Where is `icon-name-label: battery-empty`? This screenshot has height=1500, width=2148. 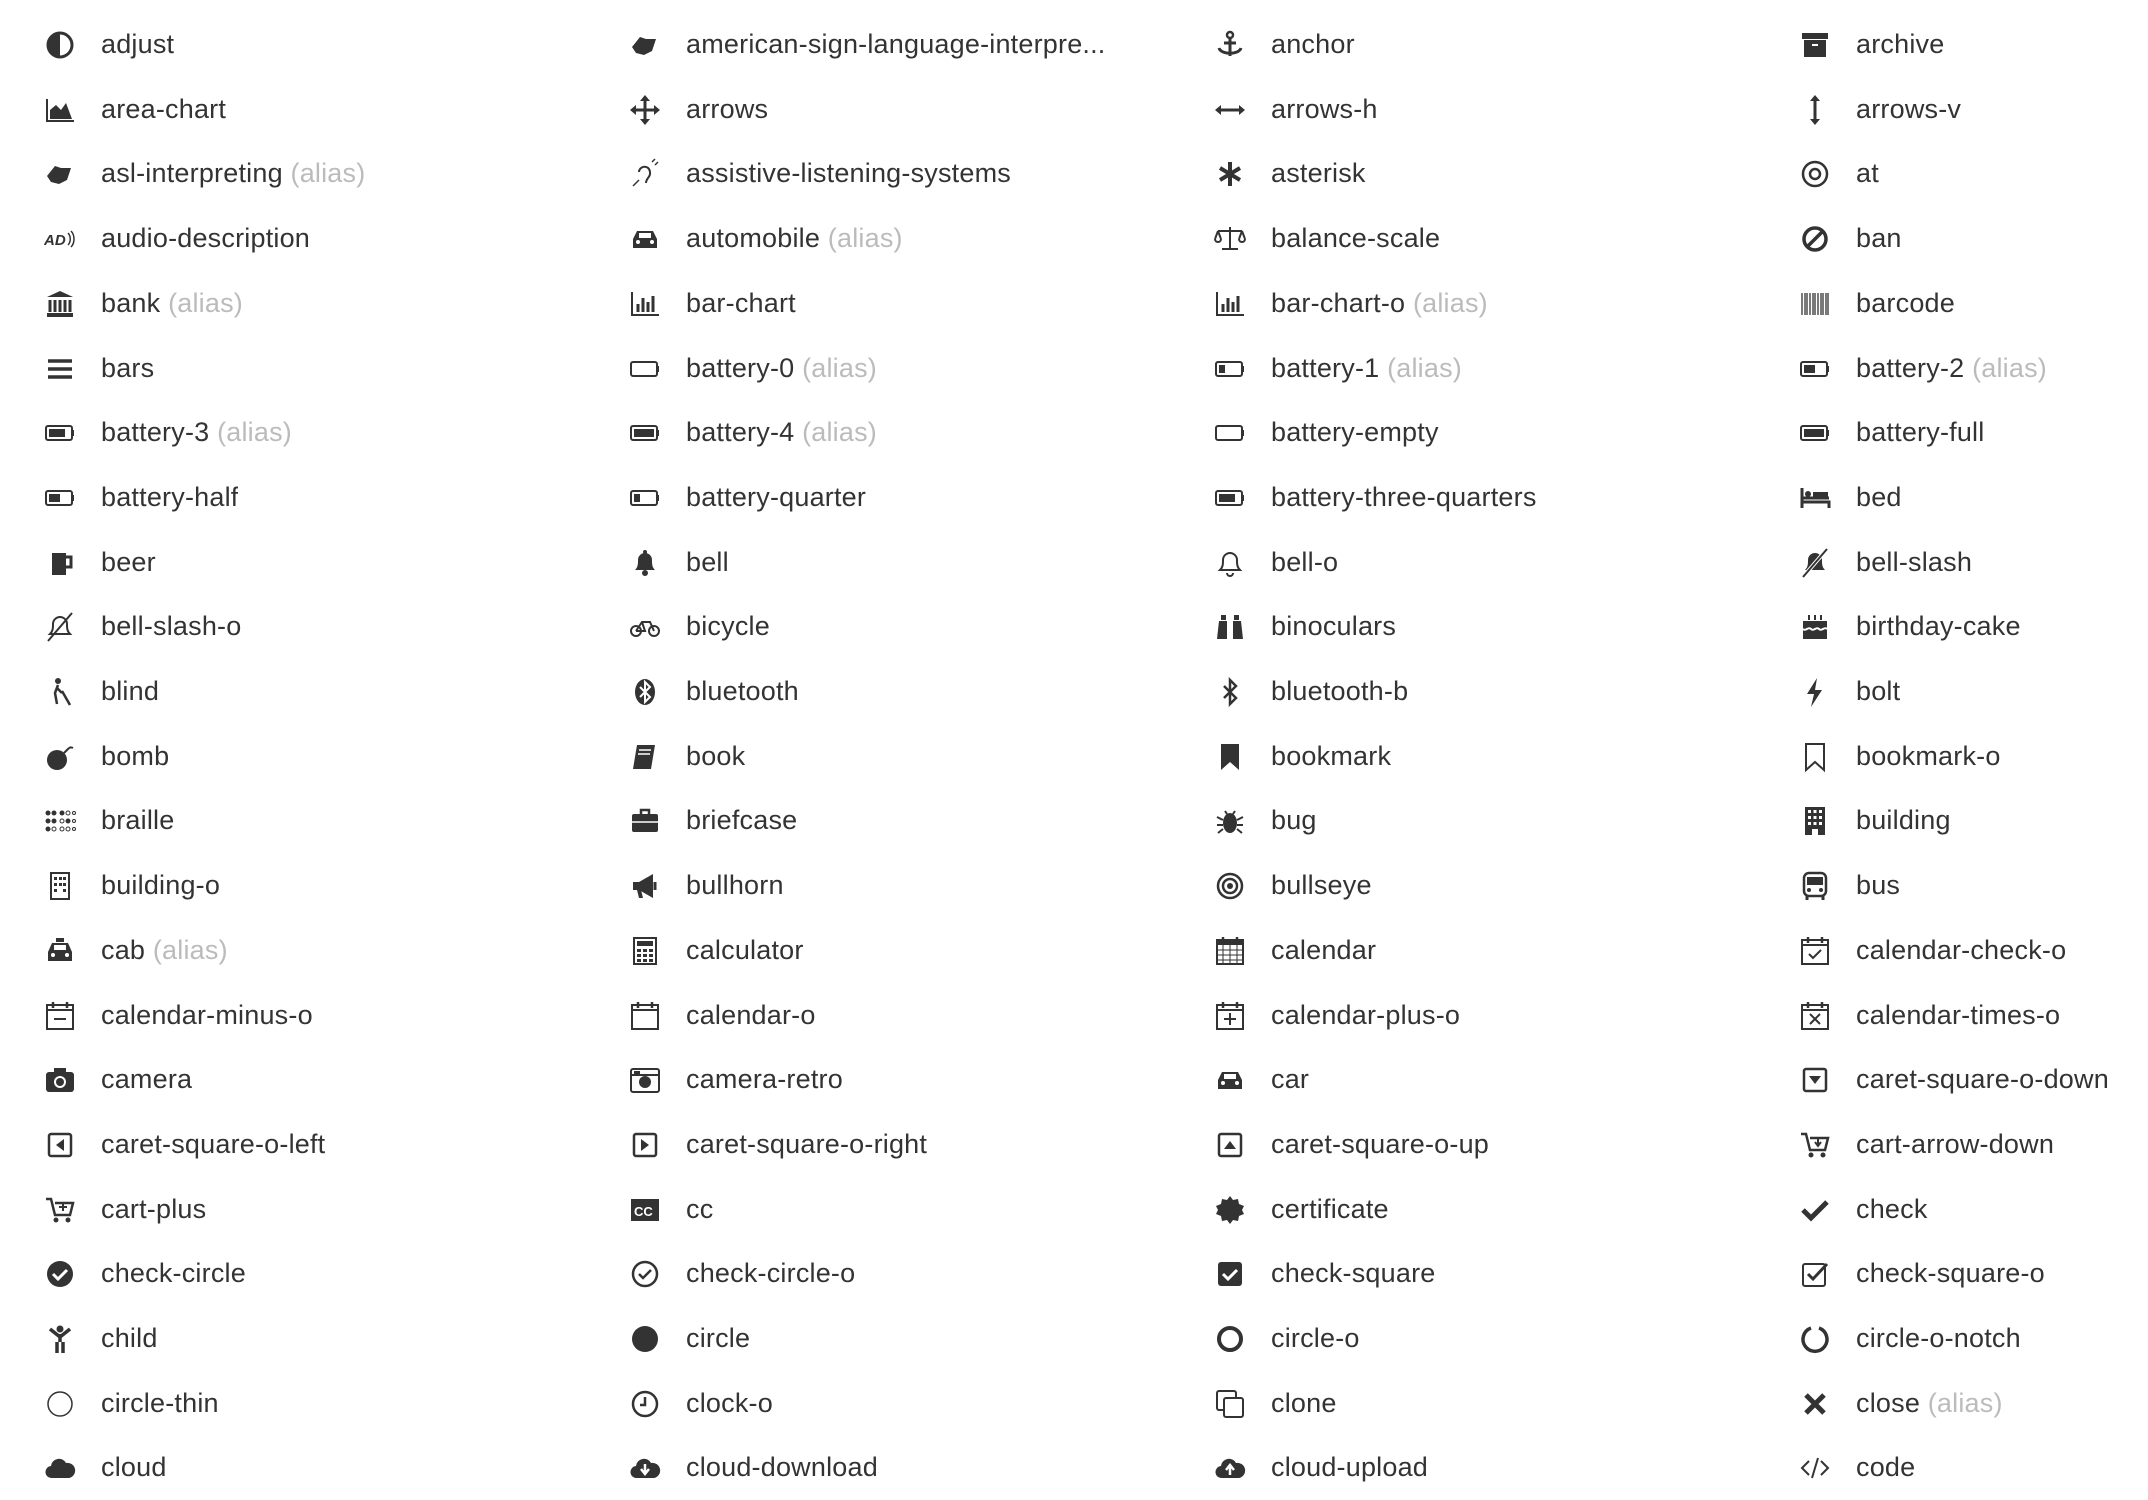
icon-name-label: battery-empty is located at coordinates (1355, 432).